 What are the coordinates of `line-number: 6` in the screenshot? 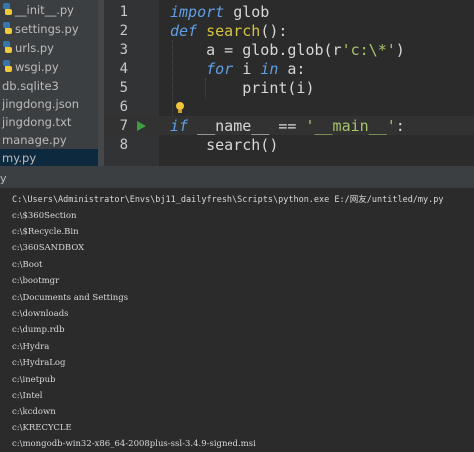 It's located at (123, 107).